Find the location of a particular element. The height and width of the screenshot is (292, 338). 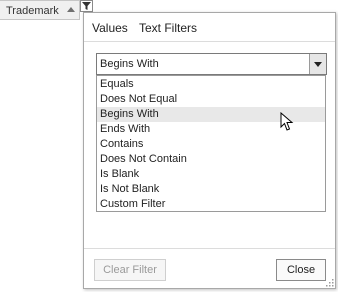

clear-filter-button: Clear Filter is located at coordinates (130, 270).